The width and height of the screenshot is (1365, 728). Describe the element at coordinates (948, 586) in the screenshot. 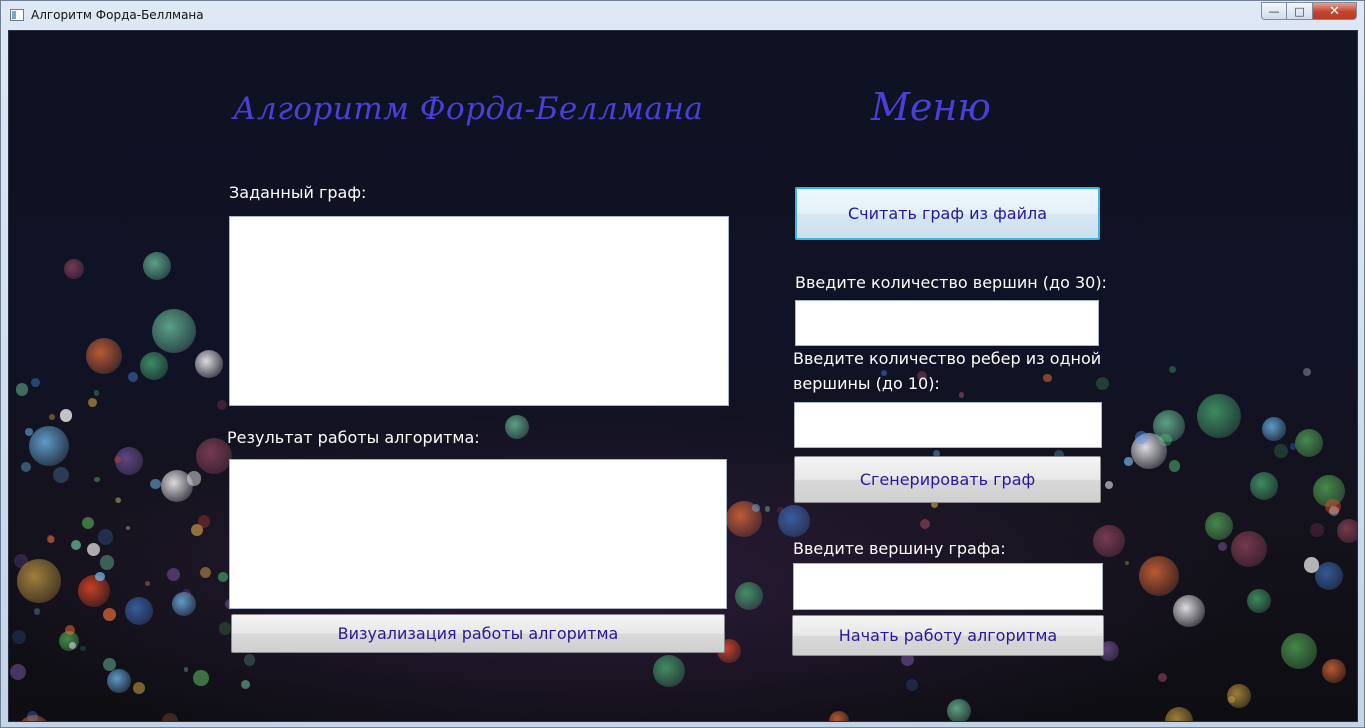

I see `start-vertex-input` at that location.